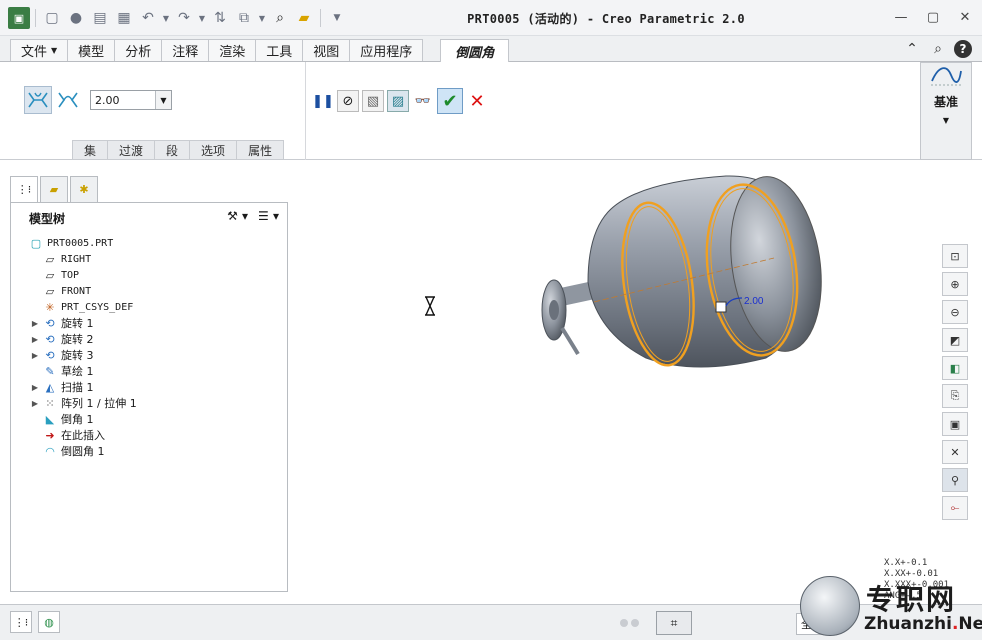 This screenshot has width=982, height=640. Describe the element at coordinates (946, 111) in the screenshot. I see `datum-group: 基准 ▼` at that location.